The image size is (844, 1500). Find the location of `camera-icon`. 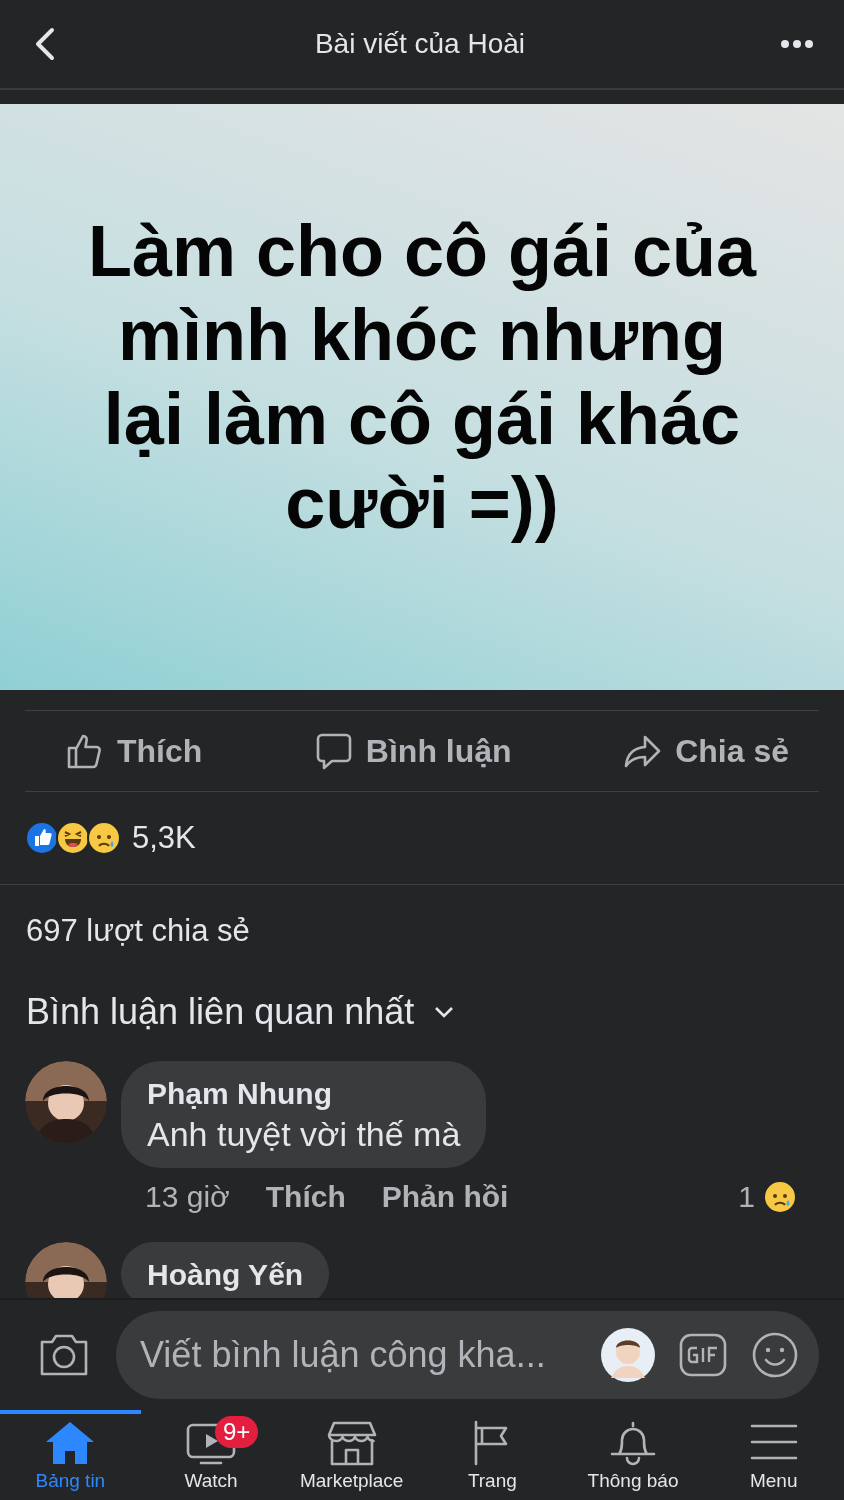

camera-icon is located at coordinates (64, 1355).